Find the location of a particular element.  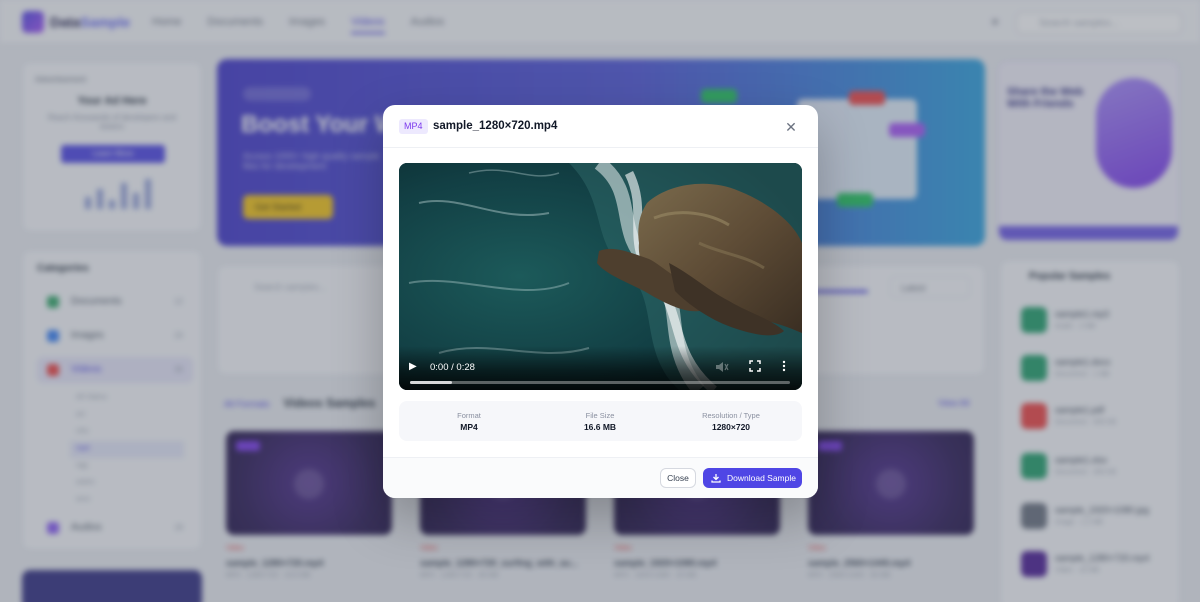

player-controls: ▶ 0:00 / 0:28 is located at coordinates (600, 368).